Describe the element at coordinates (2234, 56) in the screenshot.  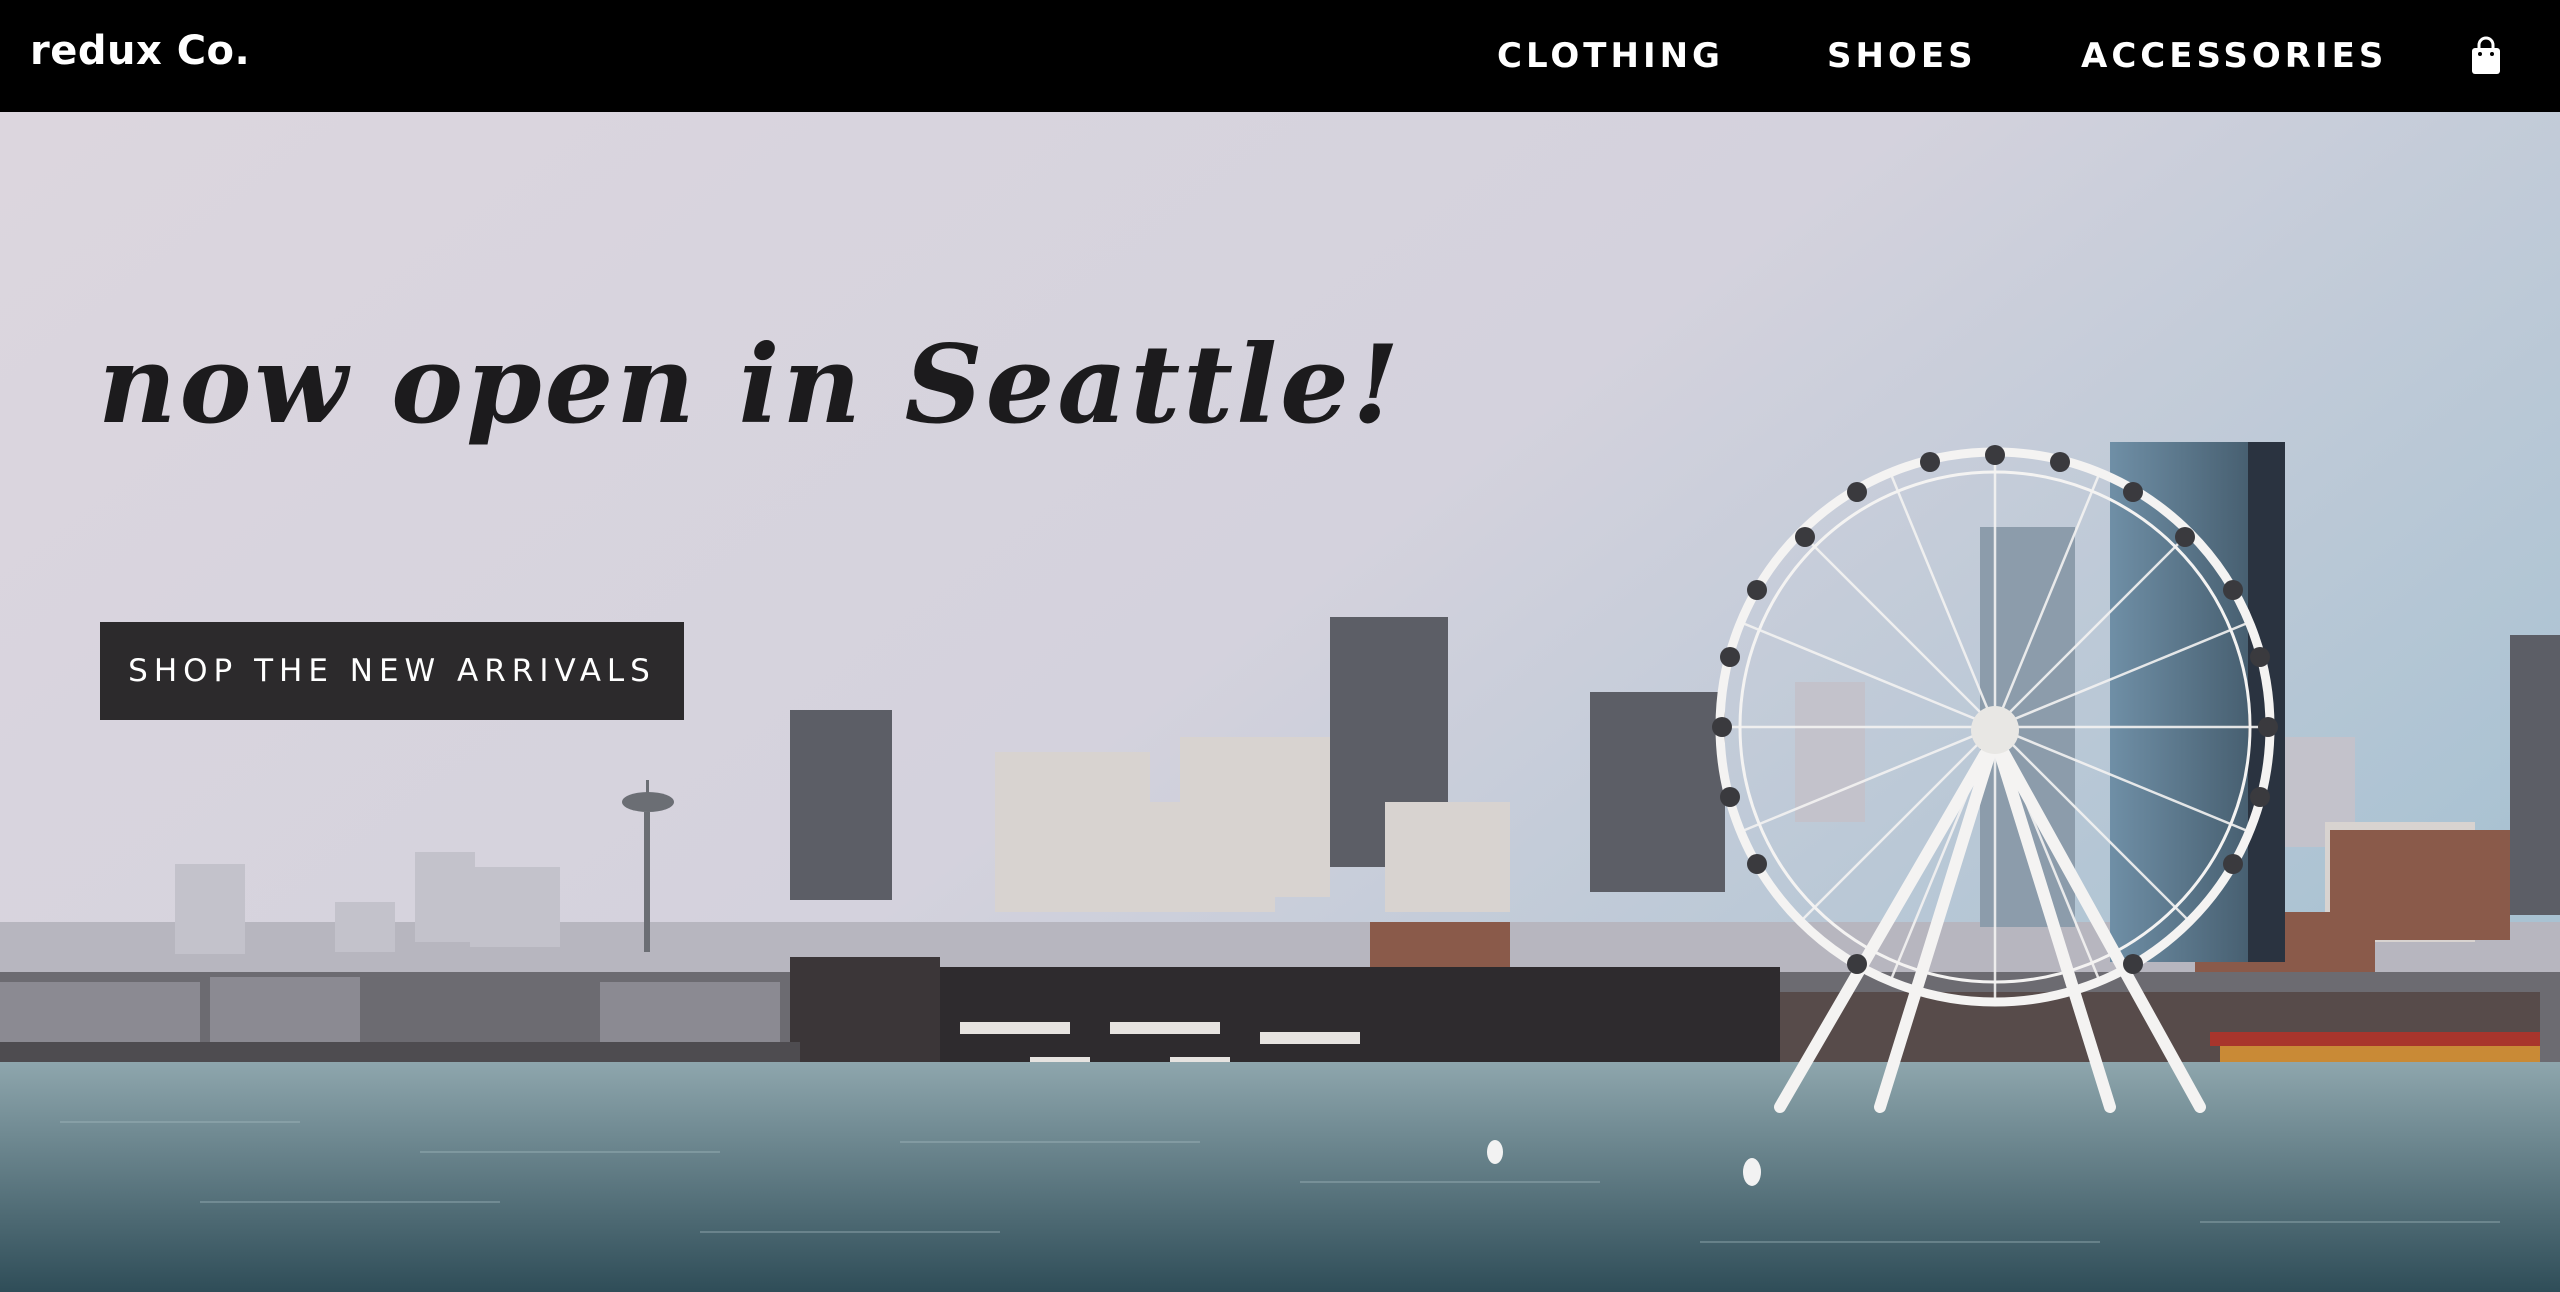
I see `nav-link-accessories: ACCESSORIES` at that location.